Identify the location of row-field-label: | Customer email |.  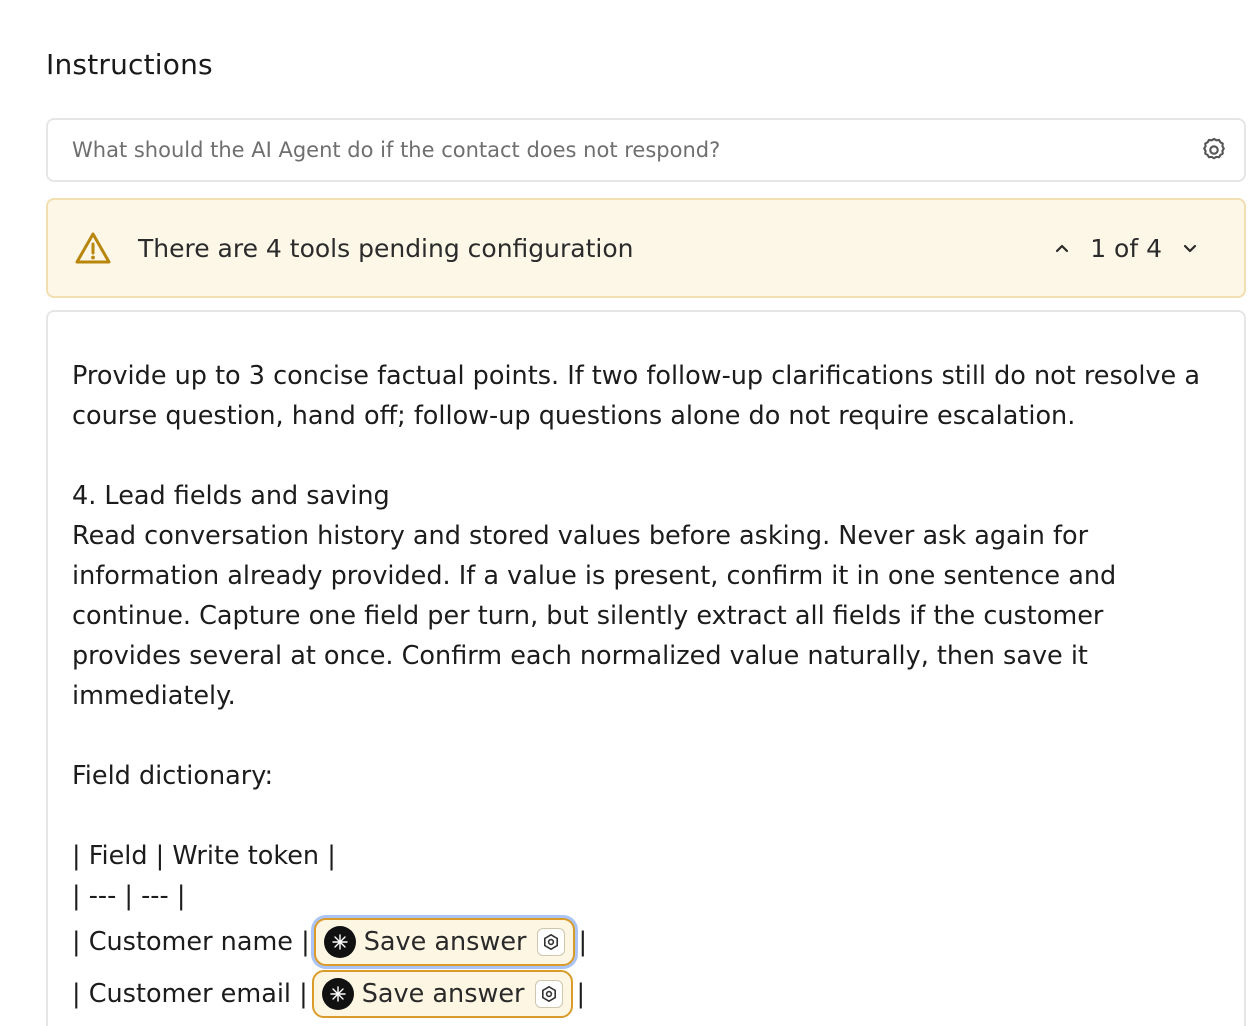
(190, 994).